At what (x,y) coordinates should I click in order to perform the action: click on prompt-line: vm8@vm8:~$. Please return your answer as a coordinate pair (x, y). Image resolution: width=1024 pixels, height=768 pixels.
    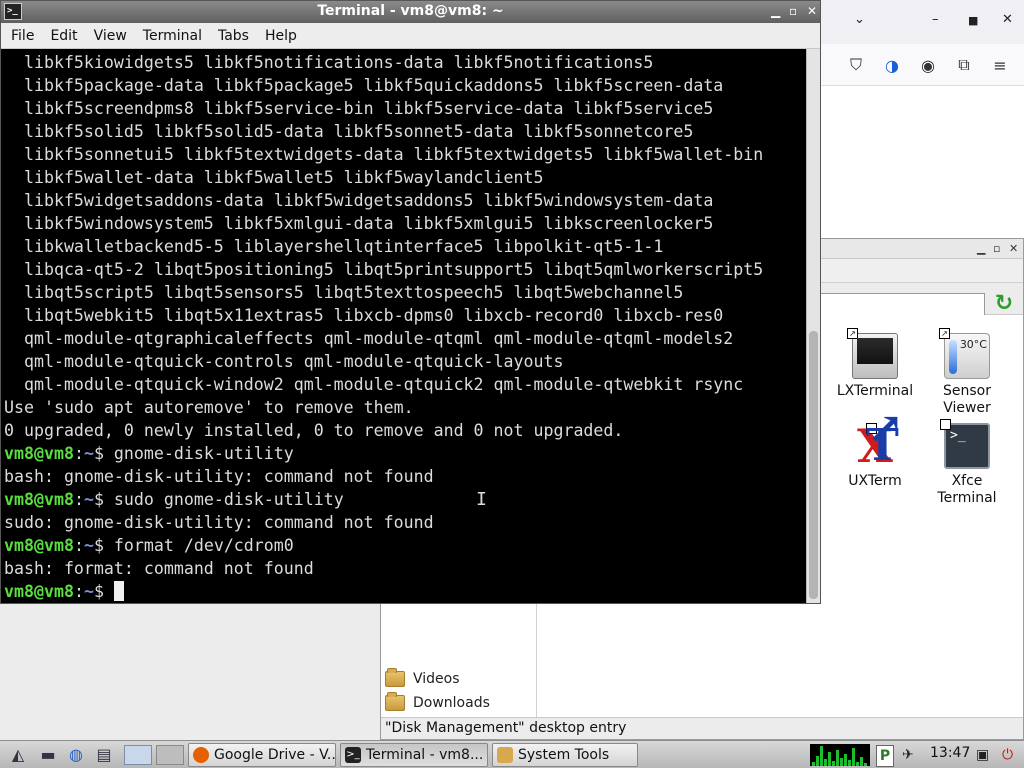
    Looking at the image, I should click on (404, 591).